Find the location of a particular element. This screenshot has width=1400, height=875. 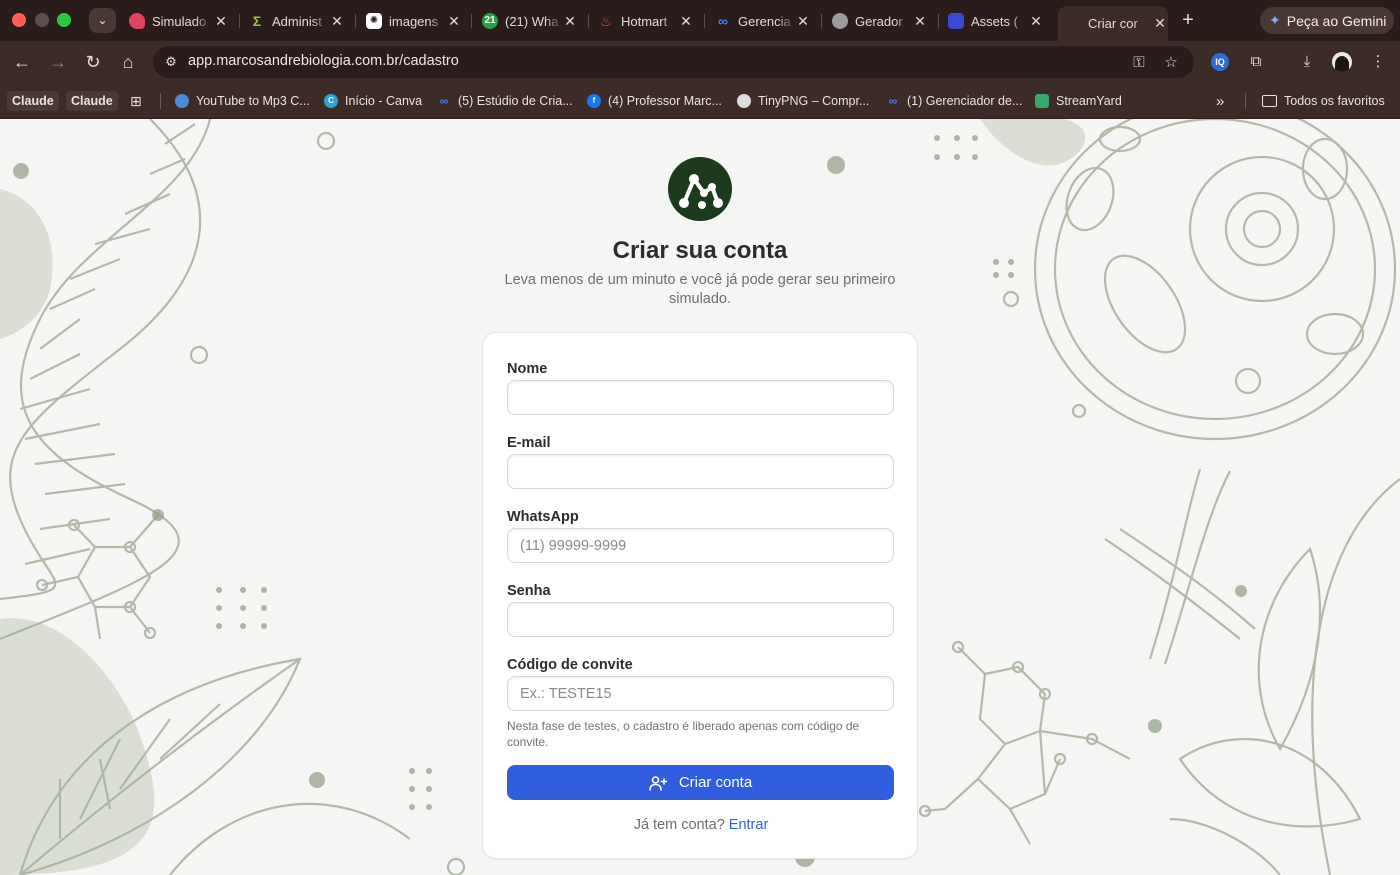

tab-administ: Ʃ Administ ✕ is located at coordinates (297, 21).